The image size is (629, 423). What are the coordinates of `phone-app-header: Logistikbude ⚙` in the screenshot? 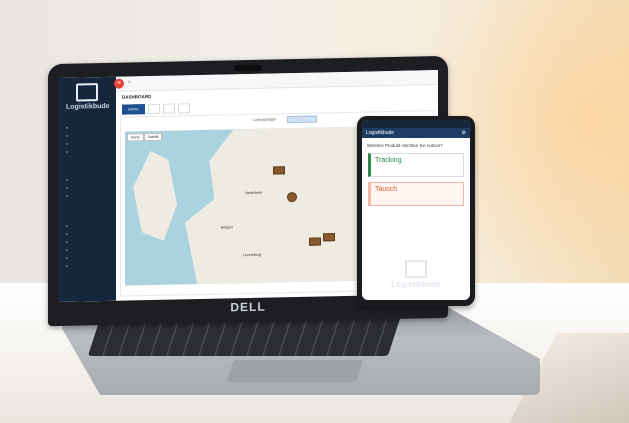 It's located at (416, 133).